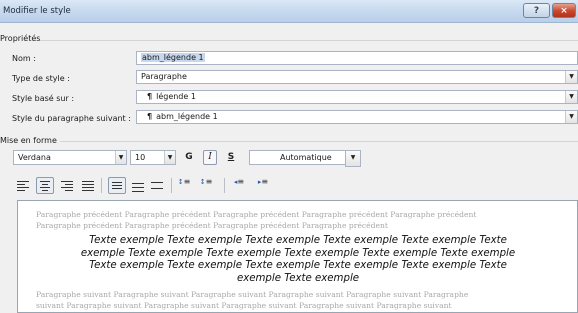  What do you see at coordinates (319, 141) in the screenshot?
I see `formatting-divider` at bounding box center [319, 141].